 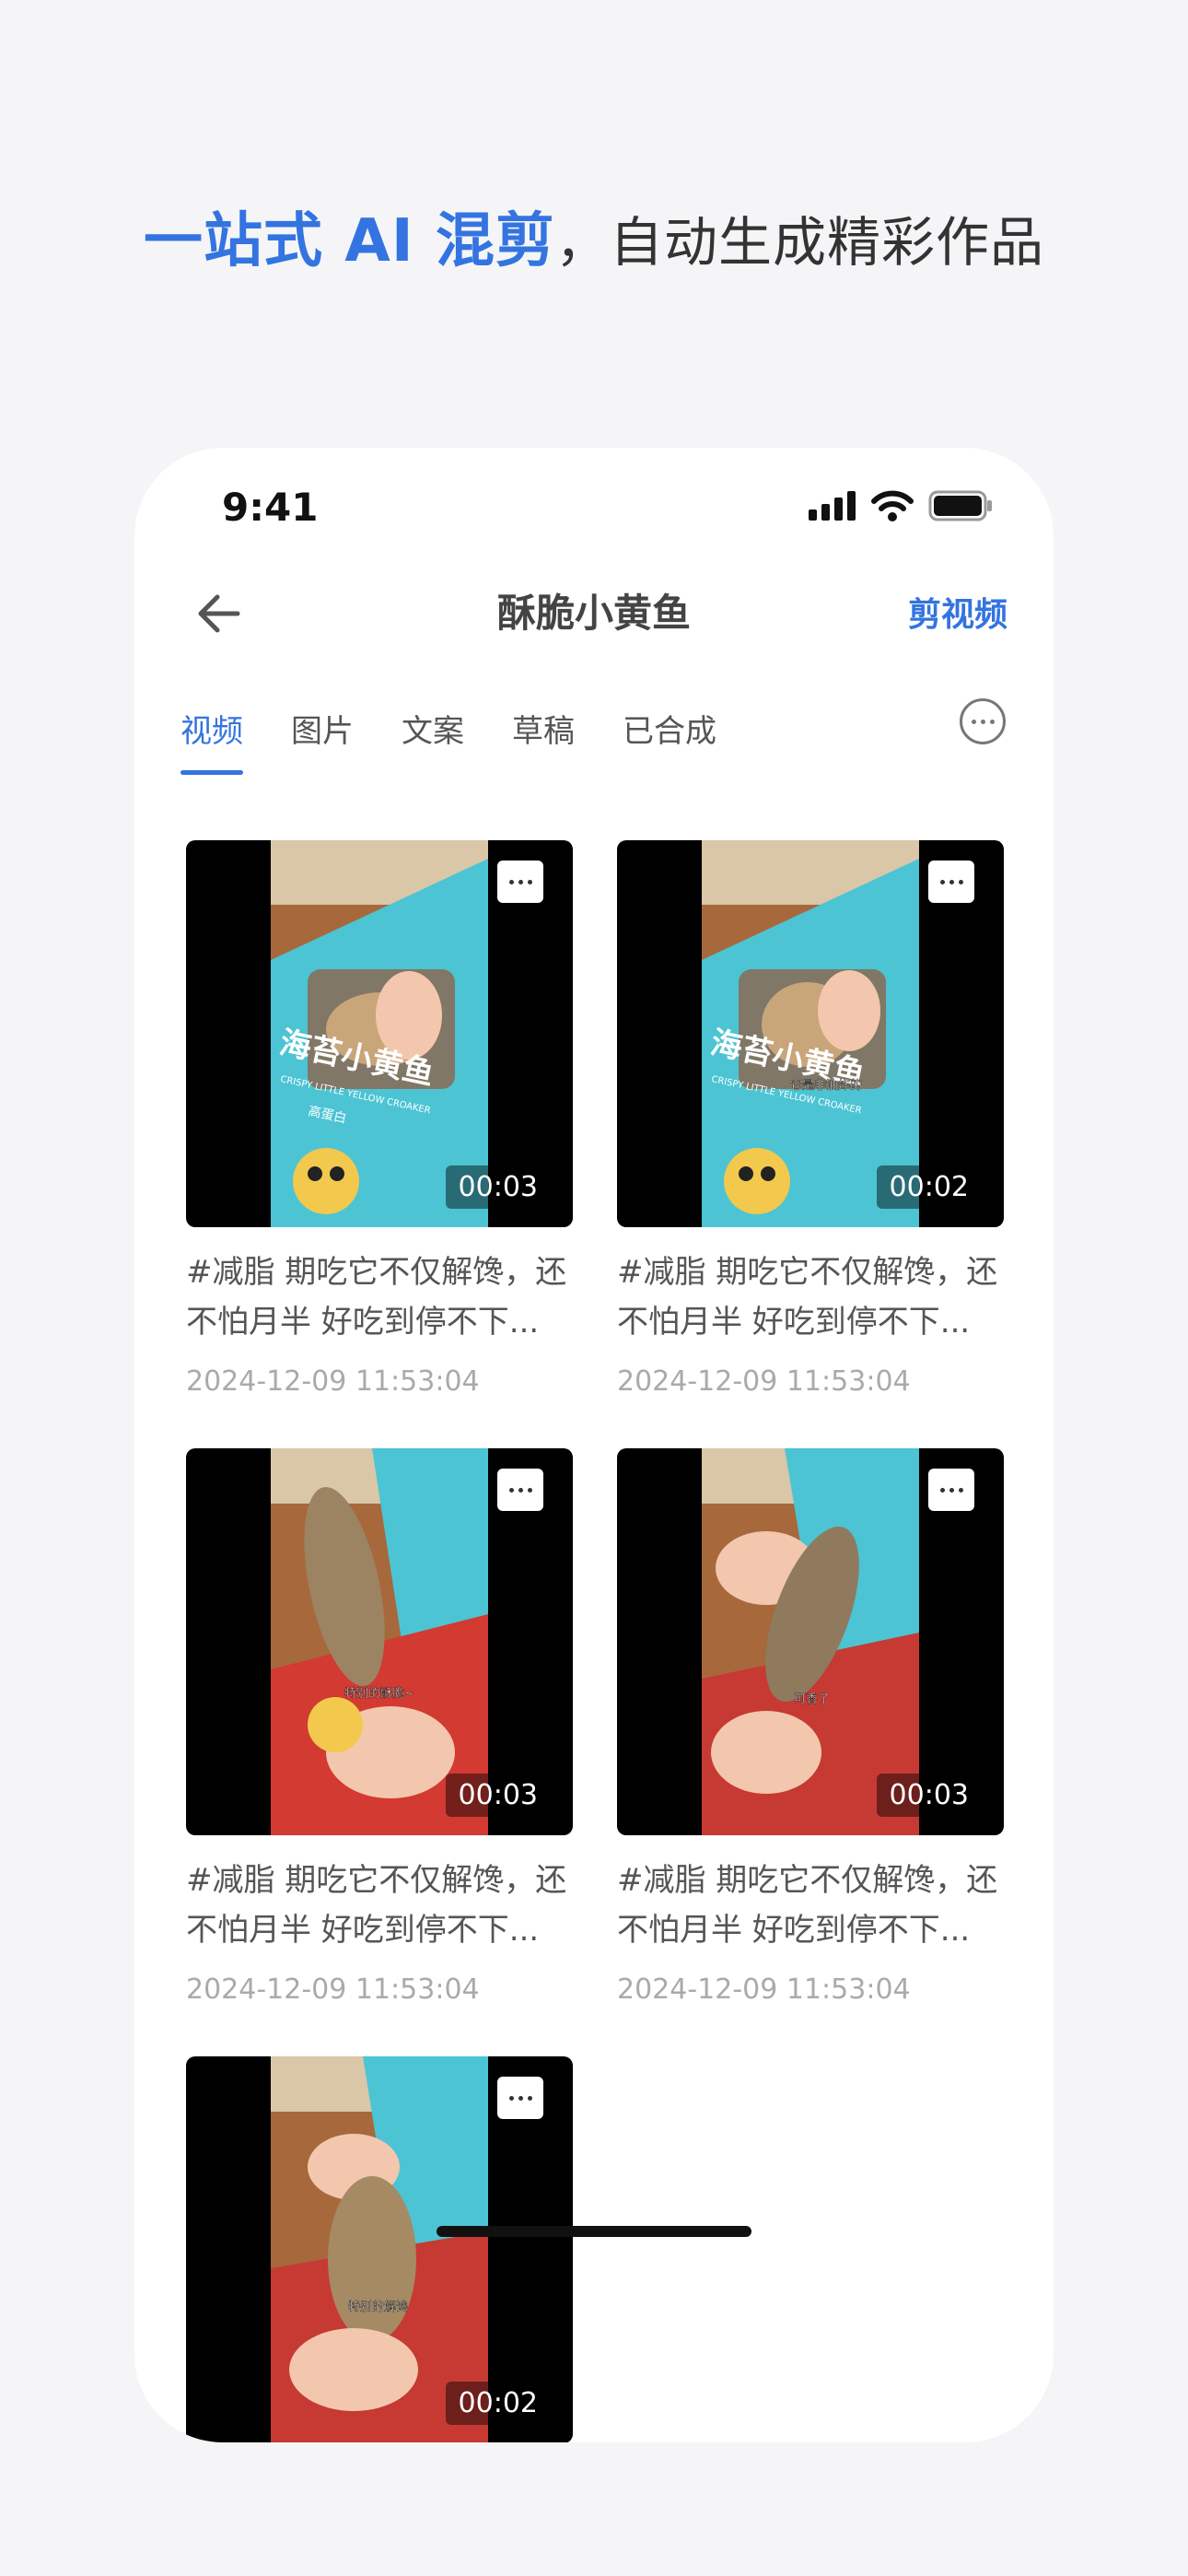 What do you see at coordinates (212, 740) in the screenshot?
I see `tab-videos: 视频` at bounding box center [212, 740].